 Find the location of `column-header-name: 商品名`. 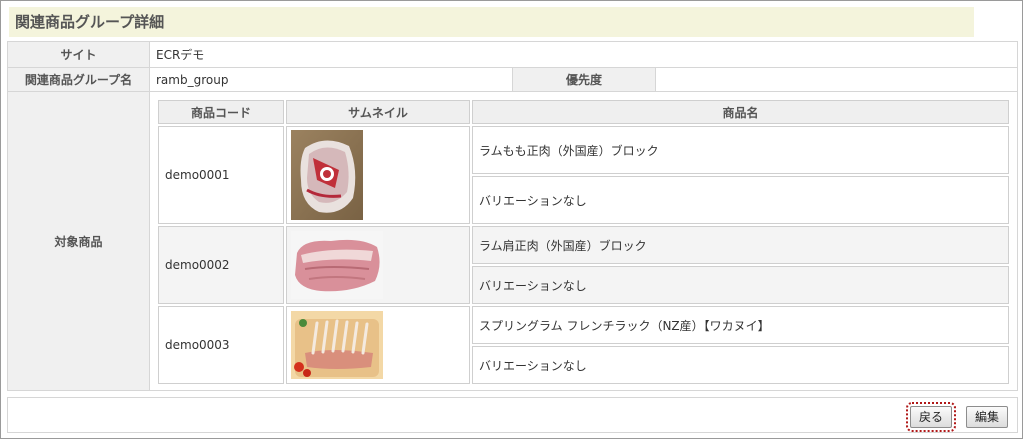

column-header-name: 商品名 is located at coordinates (740, 112).